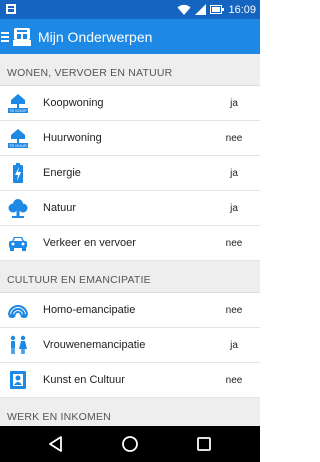 This screenshot has height=462, width=320. I want to click on list-item-label: Natuur, so click(60, 208).